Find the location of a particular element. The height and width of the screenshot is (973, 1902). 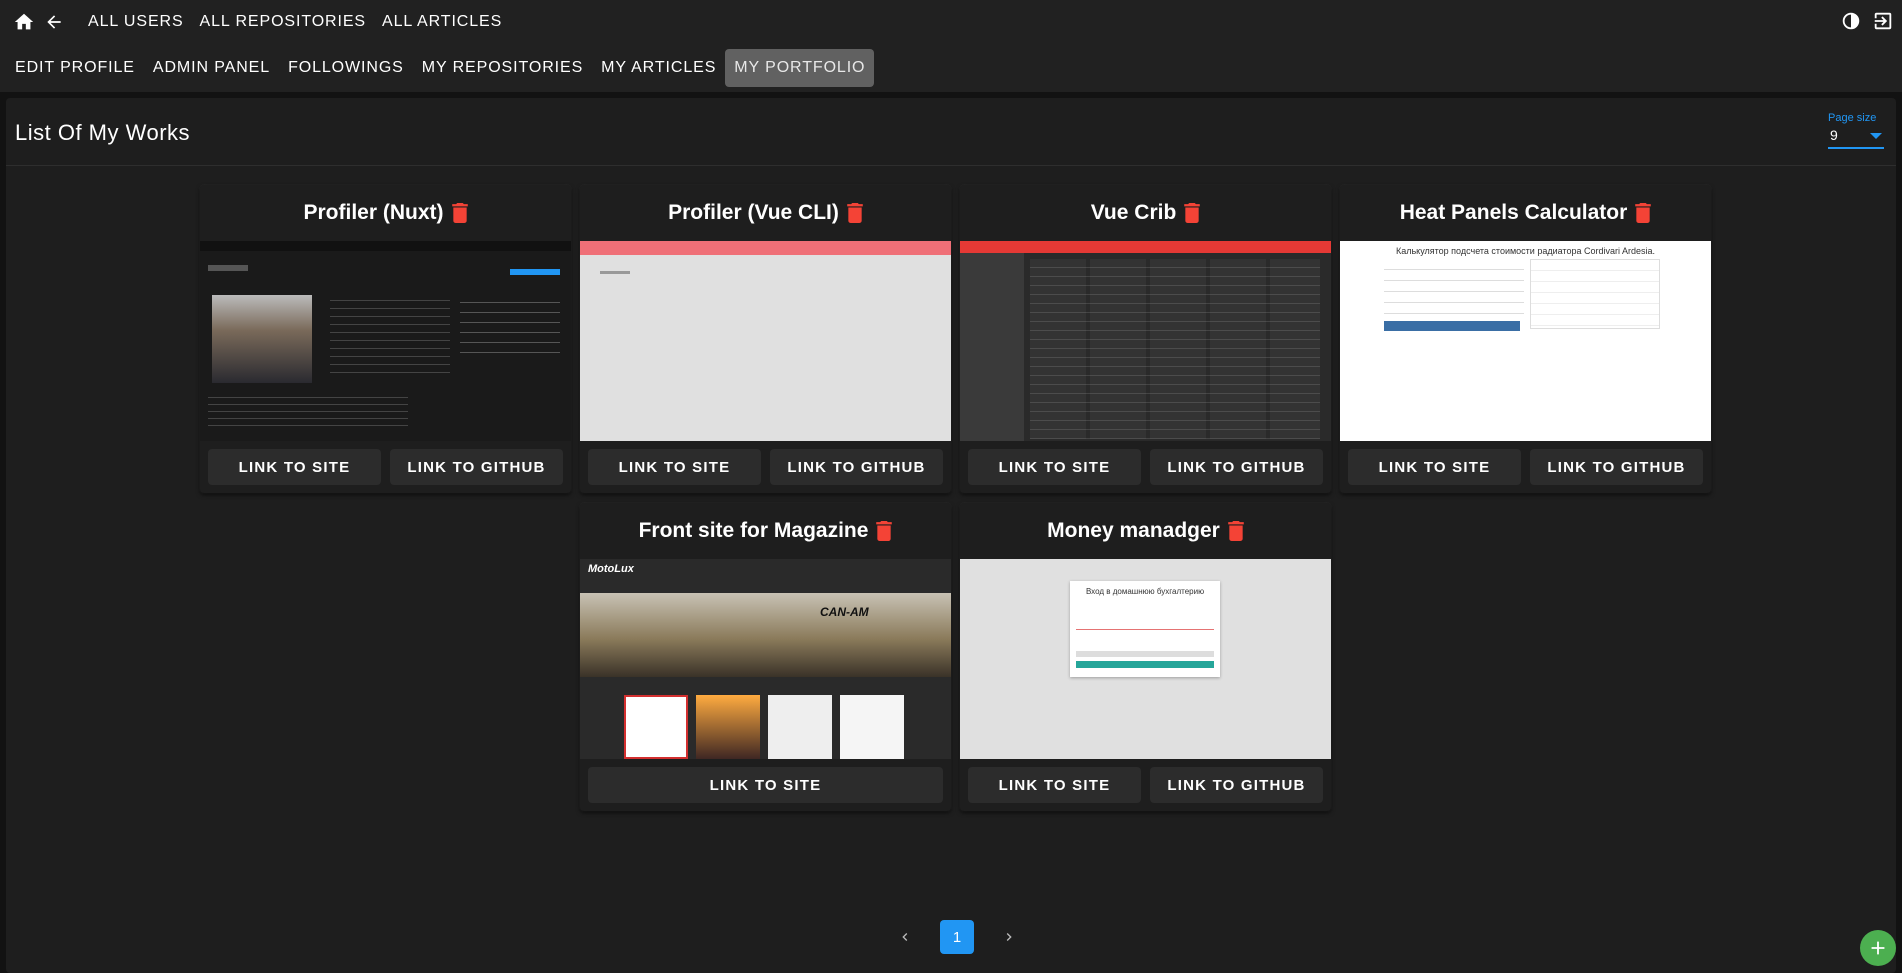

tab-my-articles: MY ARTICLES is located at coordinates (658, 68).